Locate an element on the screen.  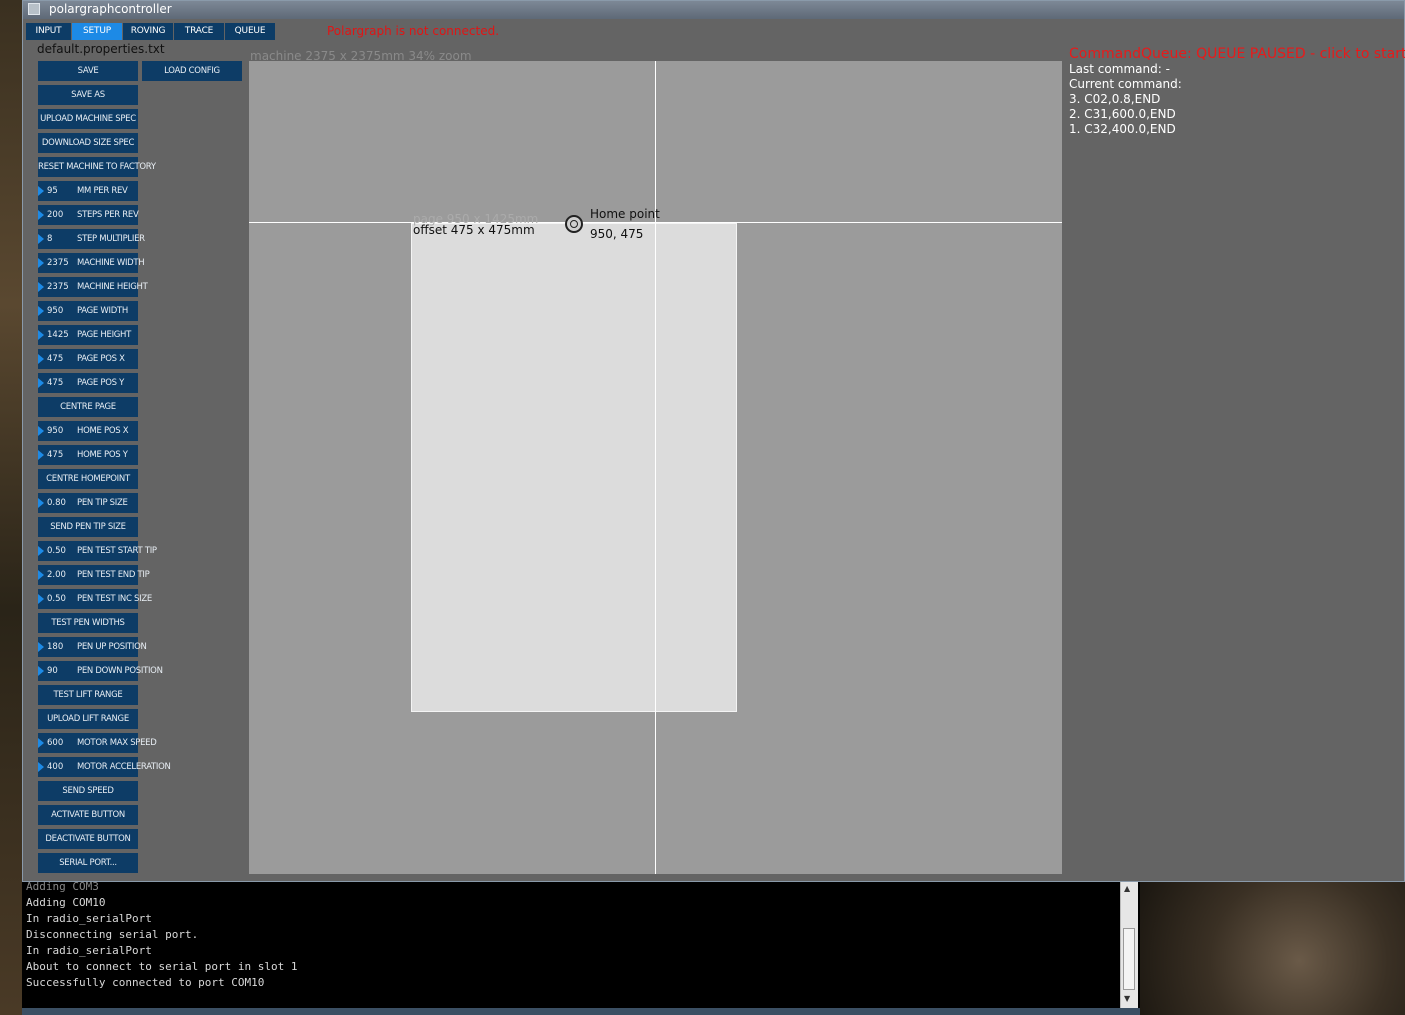
home-point-icon is located at coordinates (574, 224).